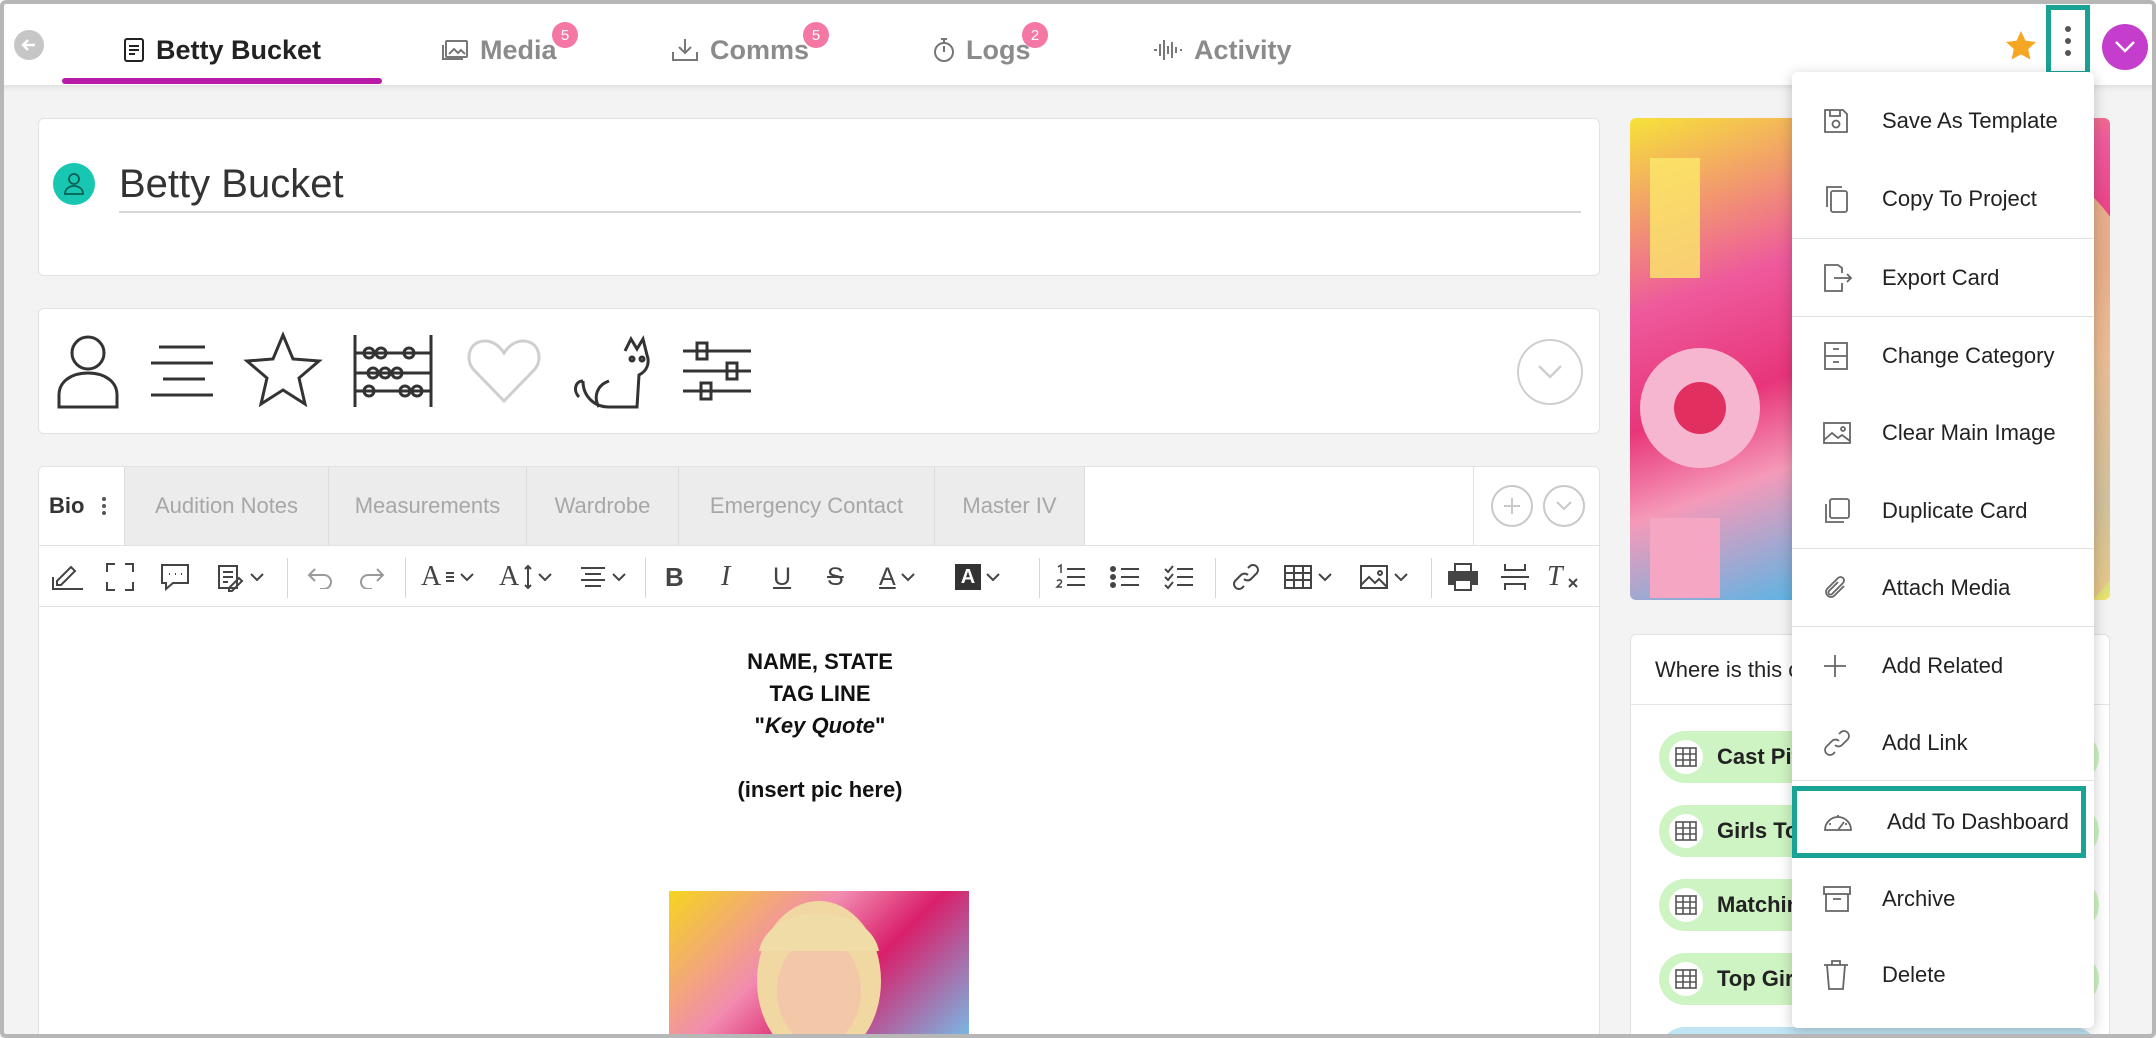 The height and width of the screenshot is (1038, 2156). I want to click on link-icon, so click(1246, 577).